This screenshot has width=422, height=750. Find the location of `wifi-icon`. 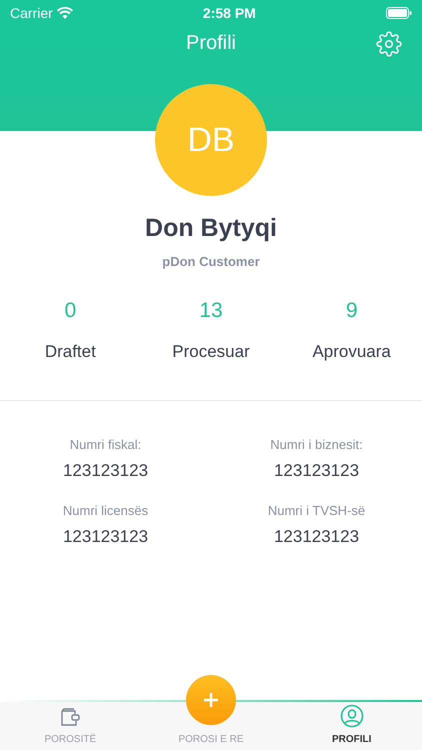

wifi-icon is located at coordinates (64, 13).